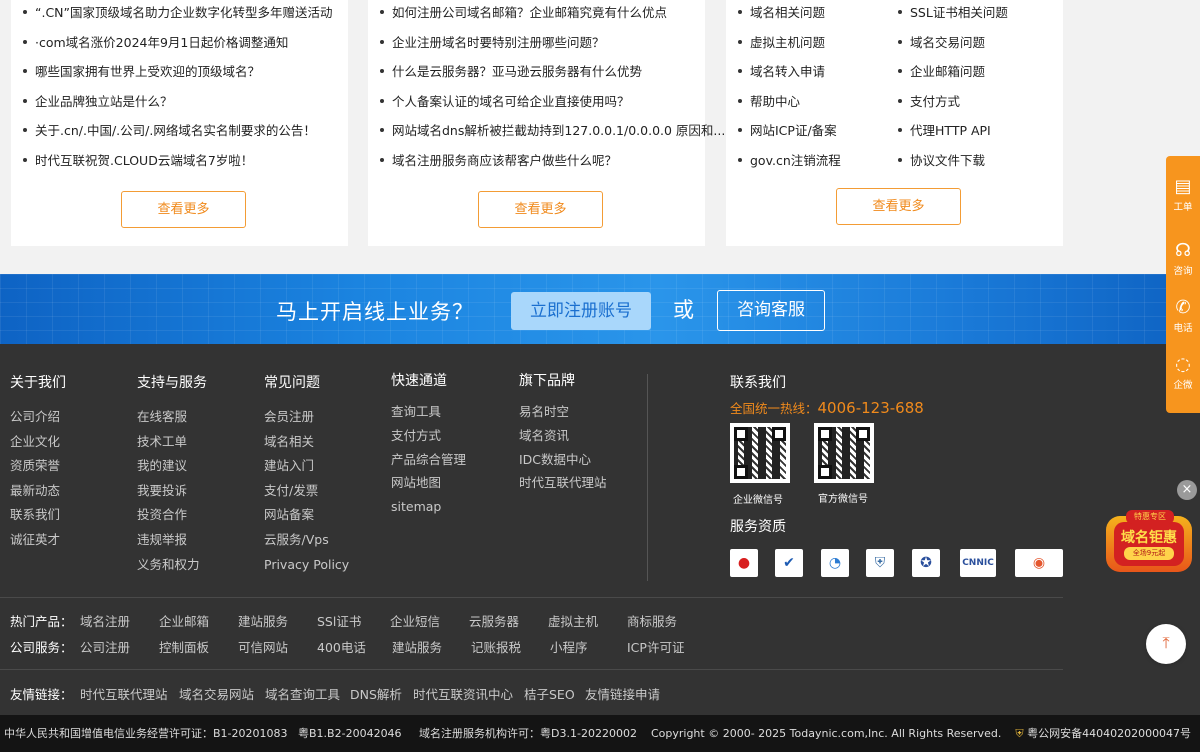 The image size is (1200, 752). Describe the element at coordinates (172, 544) in the screenshot. I see `footer-link: 违规举报` at that location.